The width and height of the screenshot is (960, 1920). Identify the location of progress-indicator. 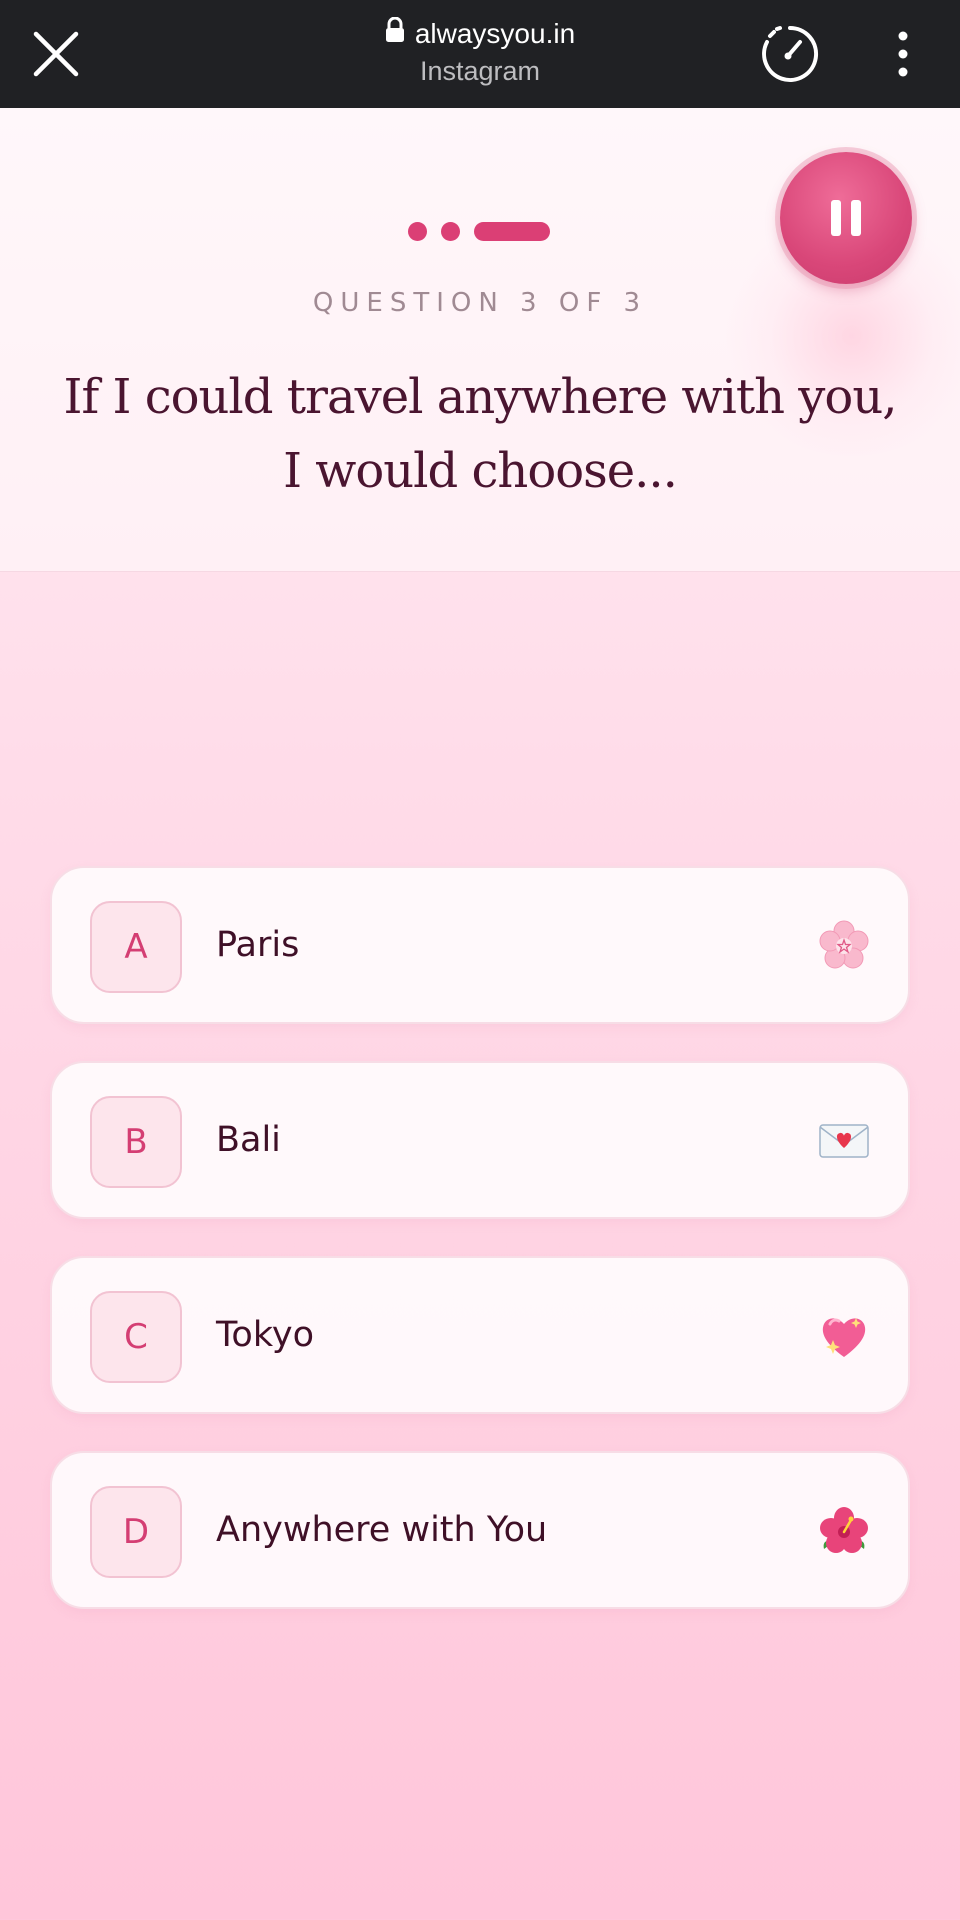
(479, 231).